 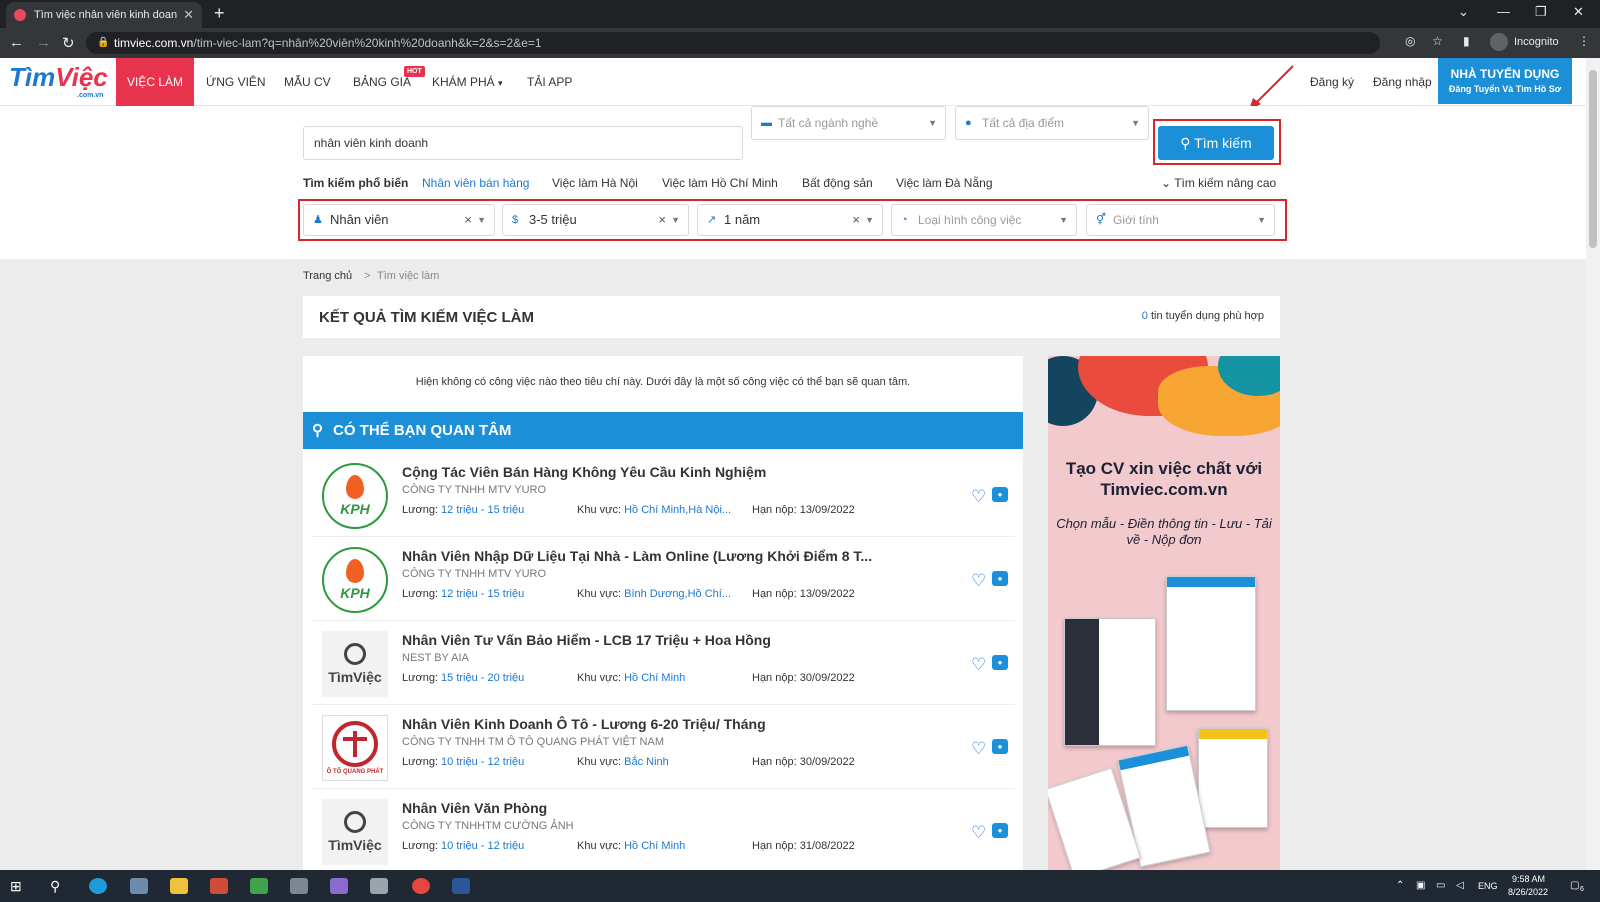 What do you see at coordinates (98, 886) in the screenshot?
I see `edge-icon` at bounding box center [98, 886].